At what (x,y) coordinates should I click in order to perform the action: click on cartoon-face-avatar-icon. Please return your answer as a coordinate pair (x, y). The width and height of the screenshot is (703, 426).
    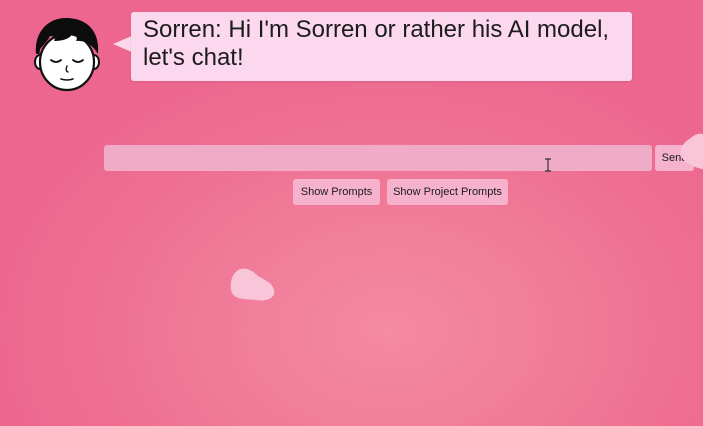
    Looking at the image, I should click on (67, 55).